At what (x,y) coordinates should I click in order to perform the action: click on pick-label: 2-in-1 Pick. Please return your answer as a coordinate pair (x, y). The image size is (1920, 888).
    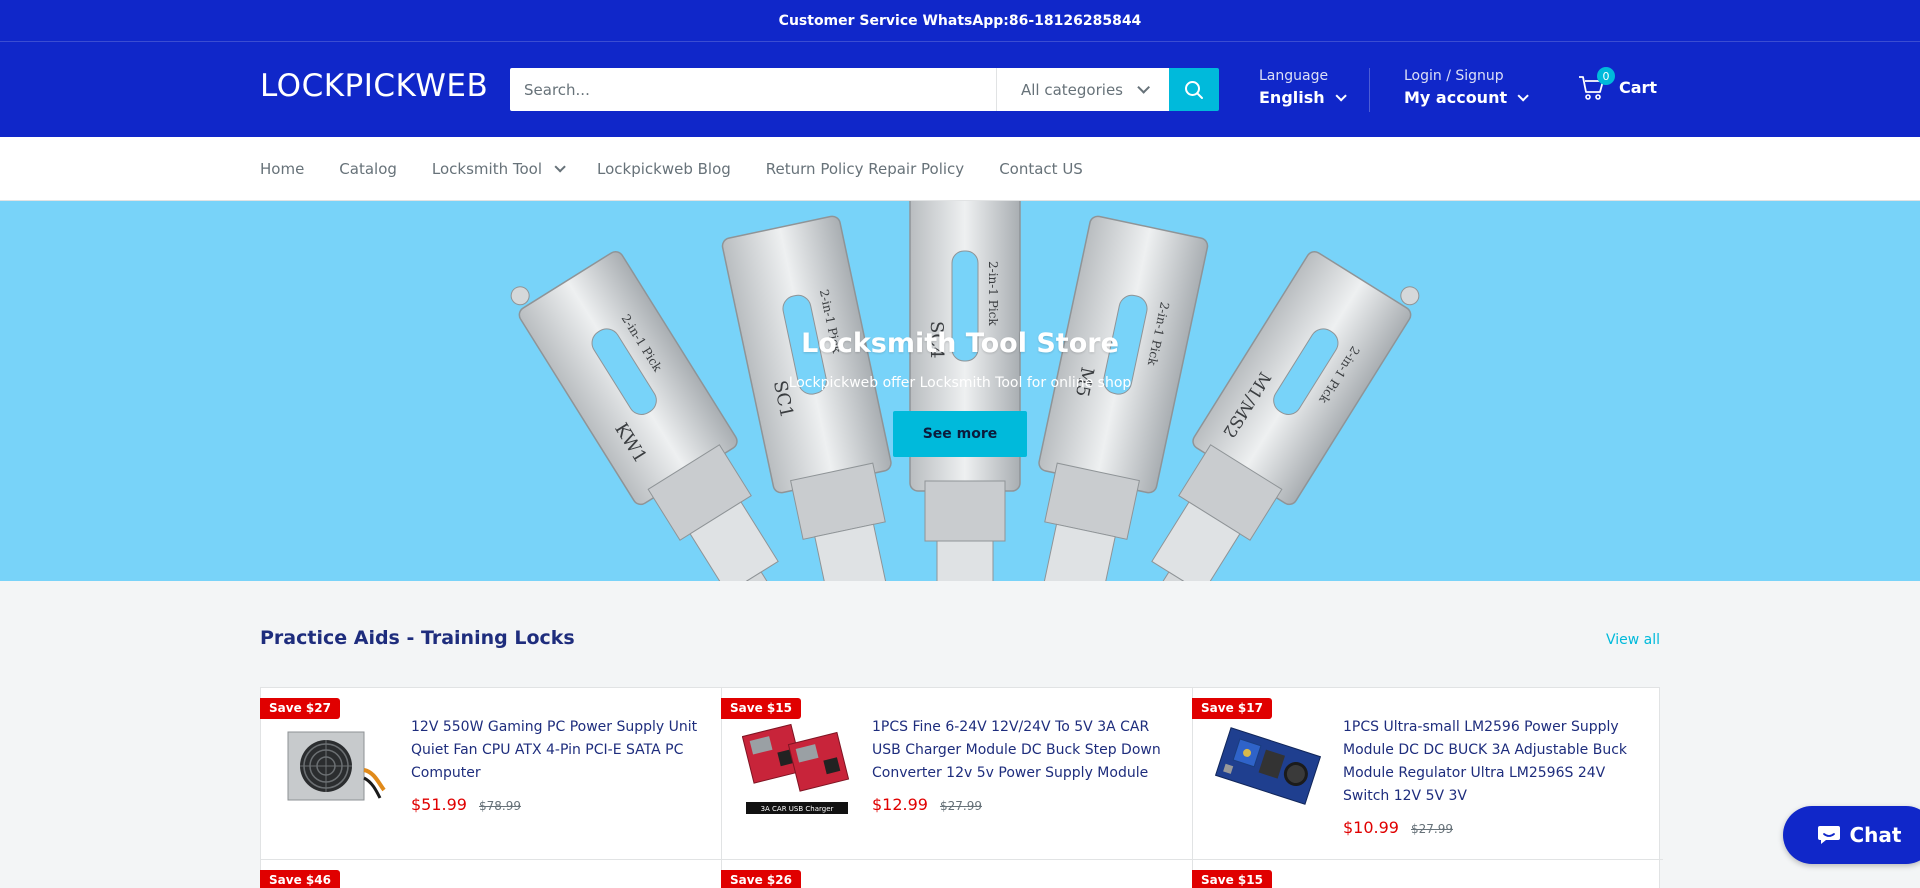
    Looking at the image, I should click on (993, 293).